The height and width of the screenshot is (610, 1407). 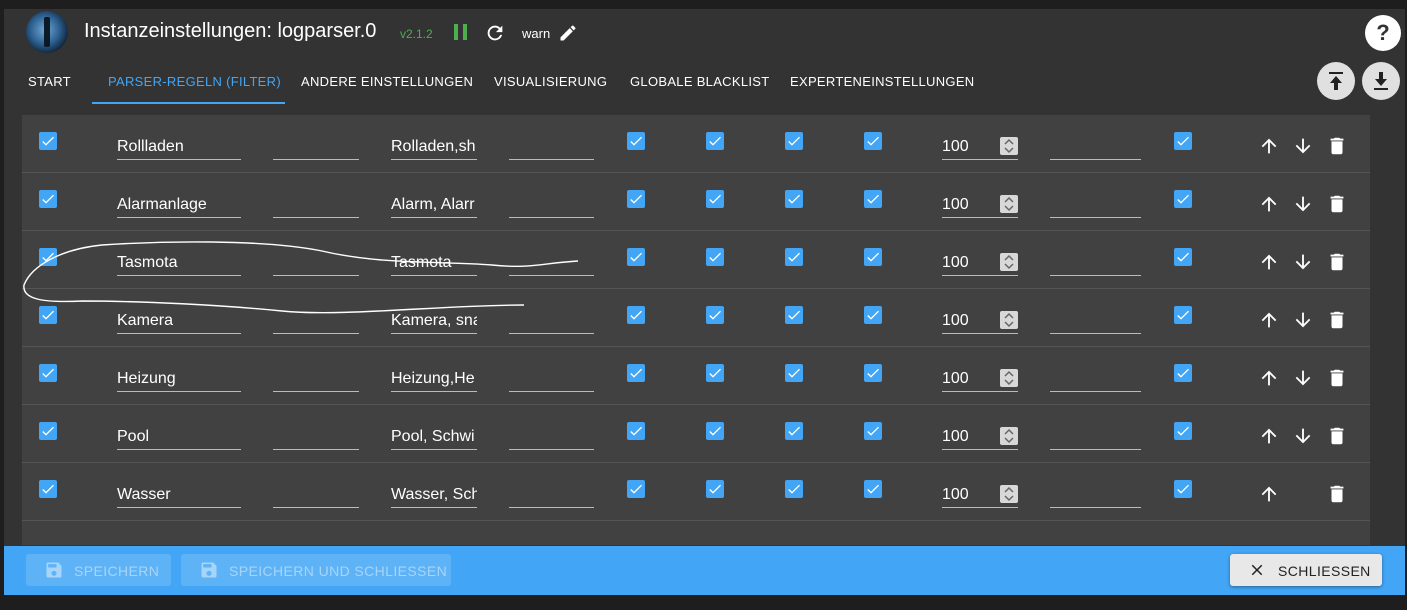 What do you see at coordinates (49, 81) in the screenshot?
I see `tab-start: START` at bounding box center [49, 81].